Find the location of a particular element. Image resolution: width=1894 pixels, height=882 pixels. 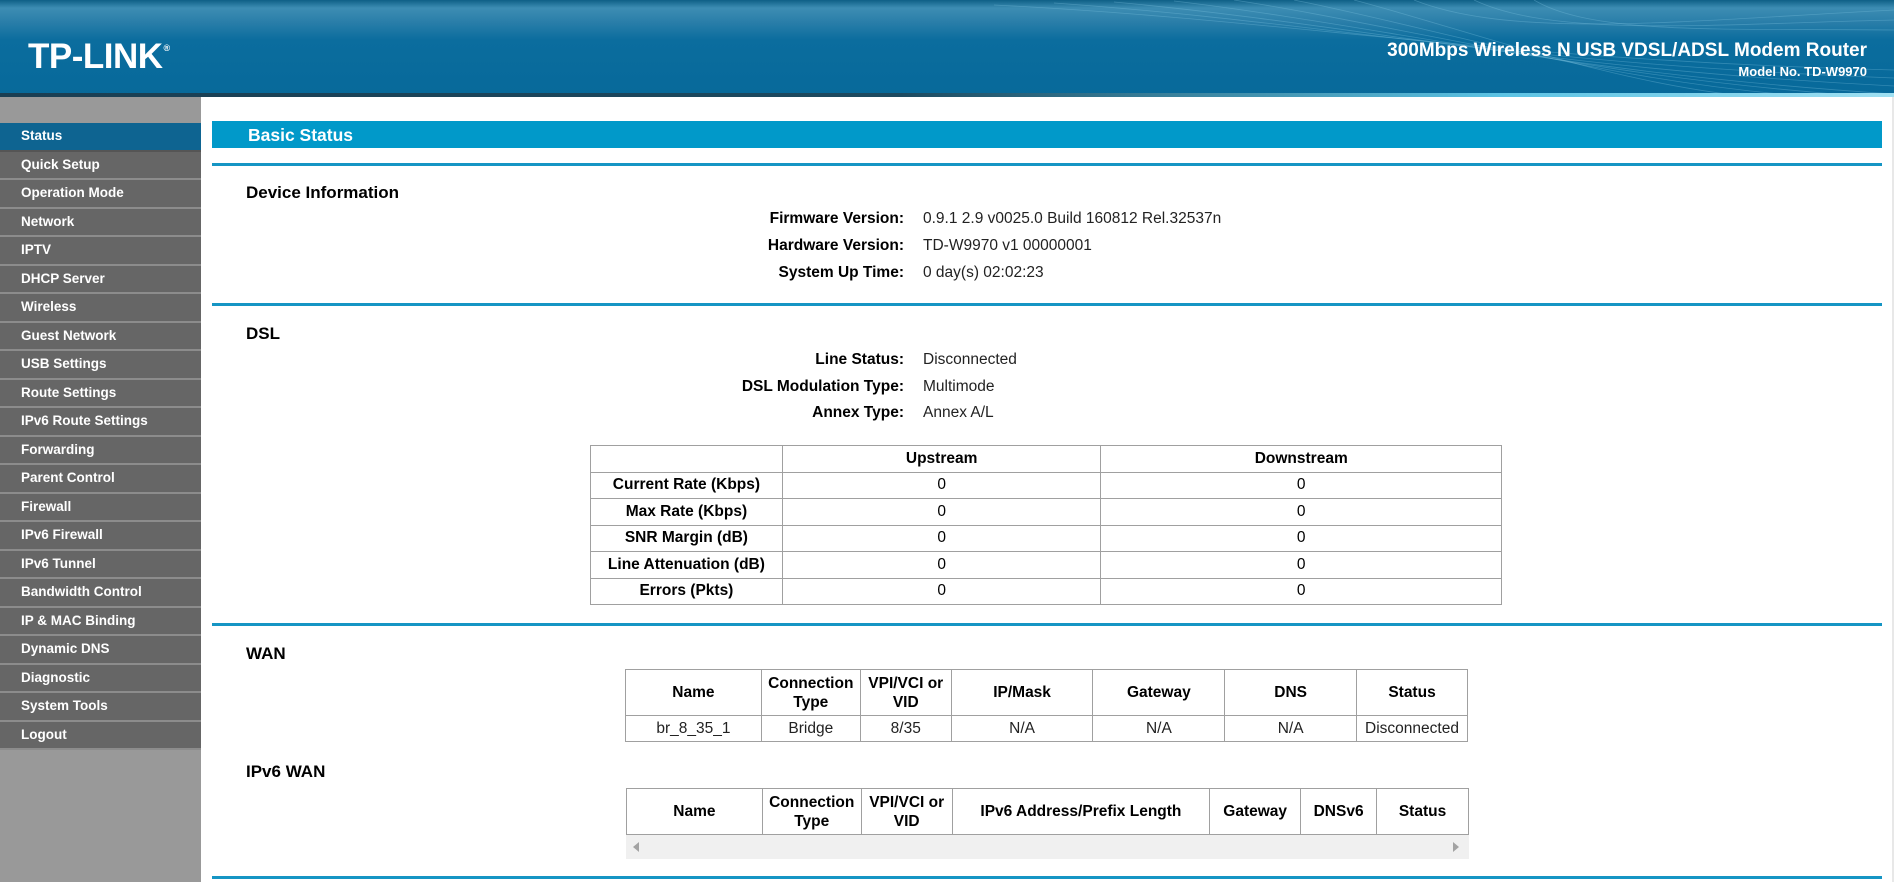

annex-type-label: Annex Type: is located at coordinates (858, 412).